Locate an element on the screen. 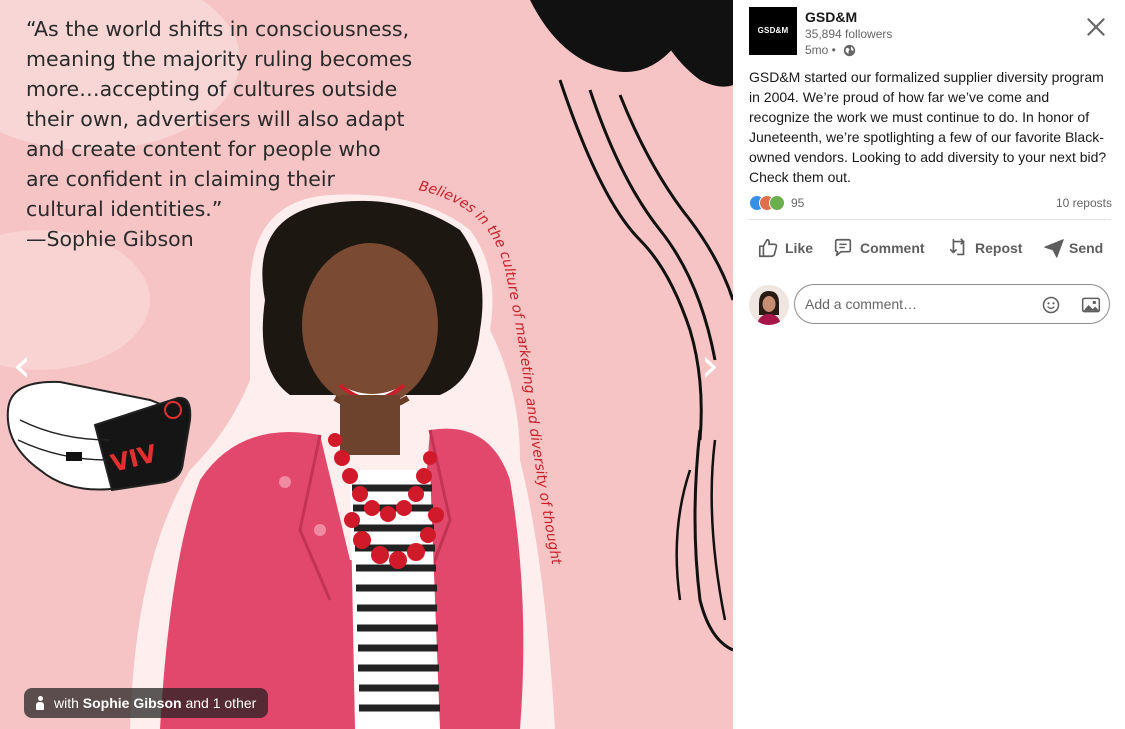 The width and height of the screenshot is (1125, 729). comment-icon is located at coordinates (843, 247).